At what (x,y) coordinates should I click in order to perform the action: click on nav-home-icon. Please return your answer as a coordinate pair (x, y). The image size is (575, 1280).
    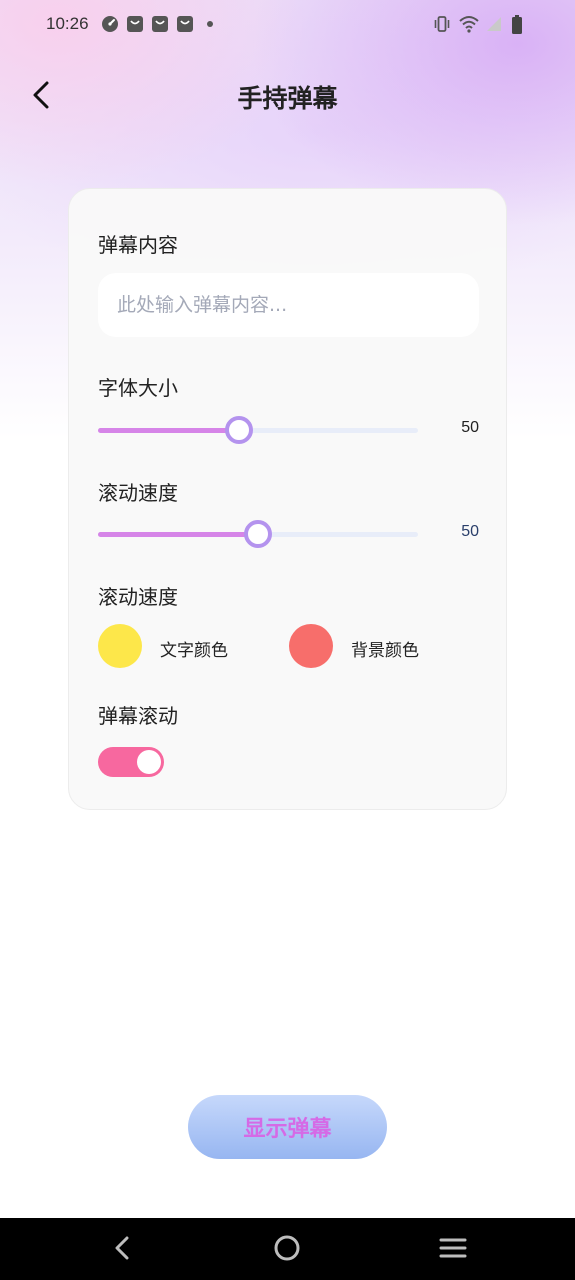
    Looking at the image, I should click on (287, 1250).